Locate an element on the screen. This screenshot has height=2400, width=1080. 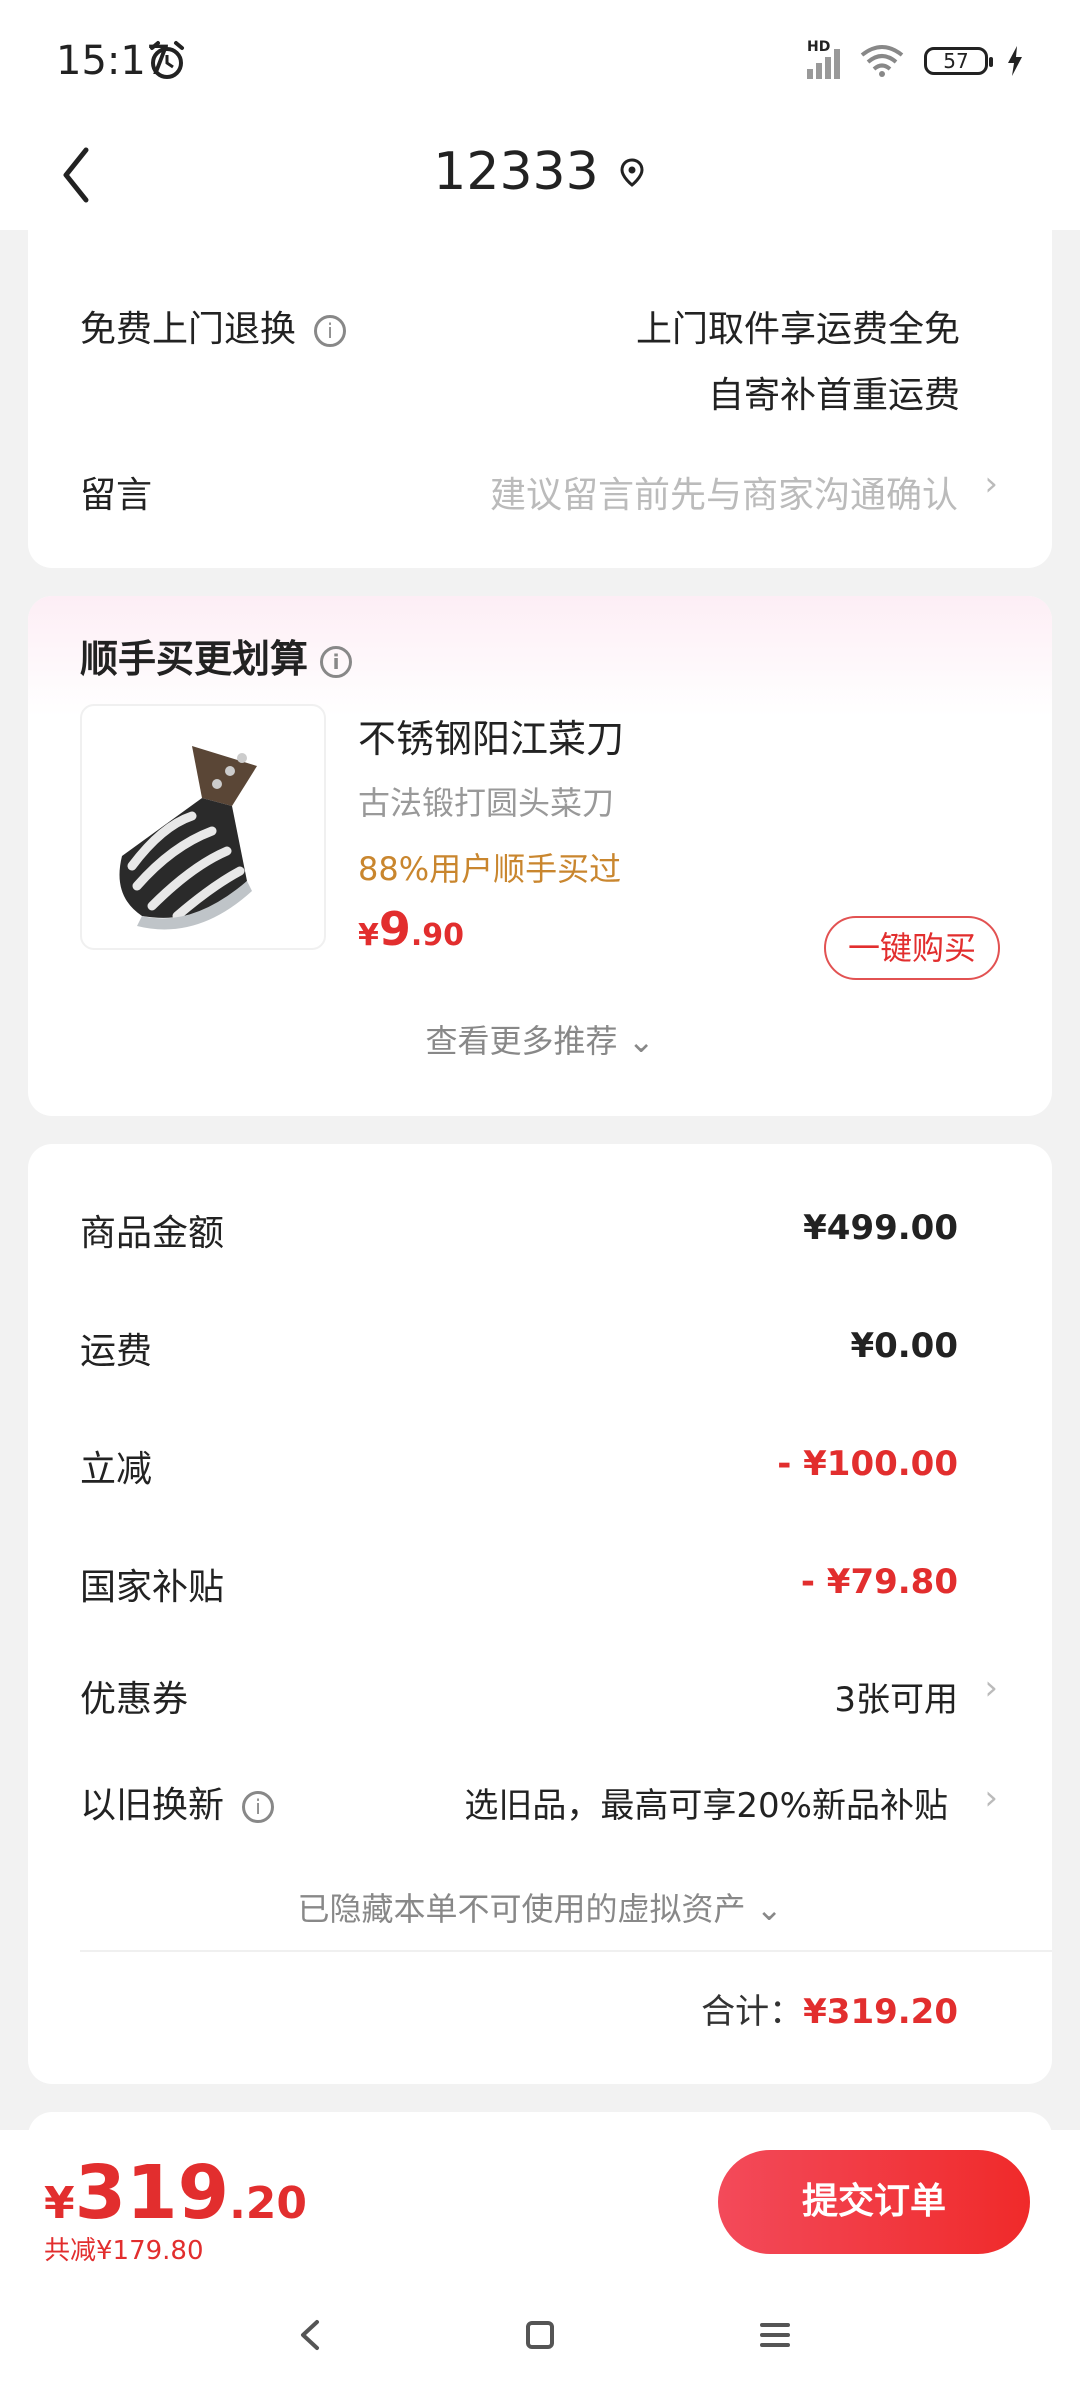
status-bar: 15:17 HD 57 is located at coordinates (540, 60).